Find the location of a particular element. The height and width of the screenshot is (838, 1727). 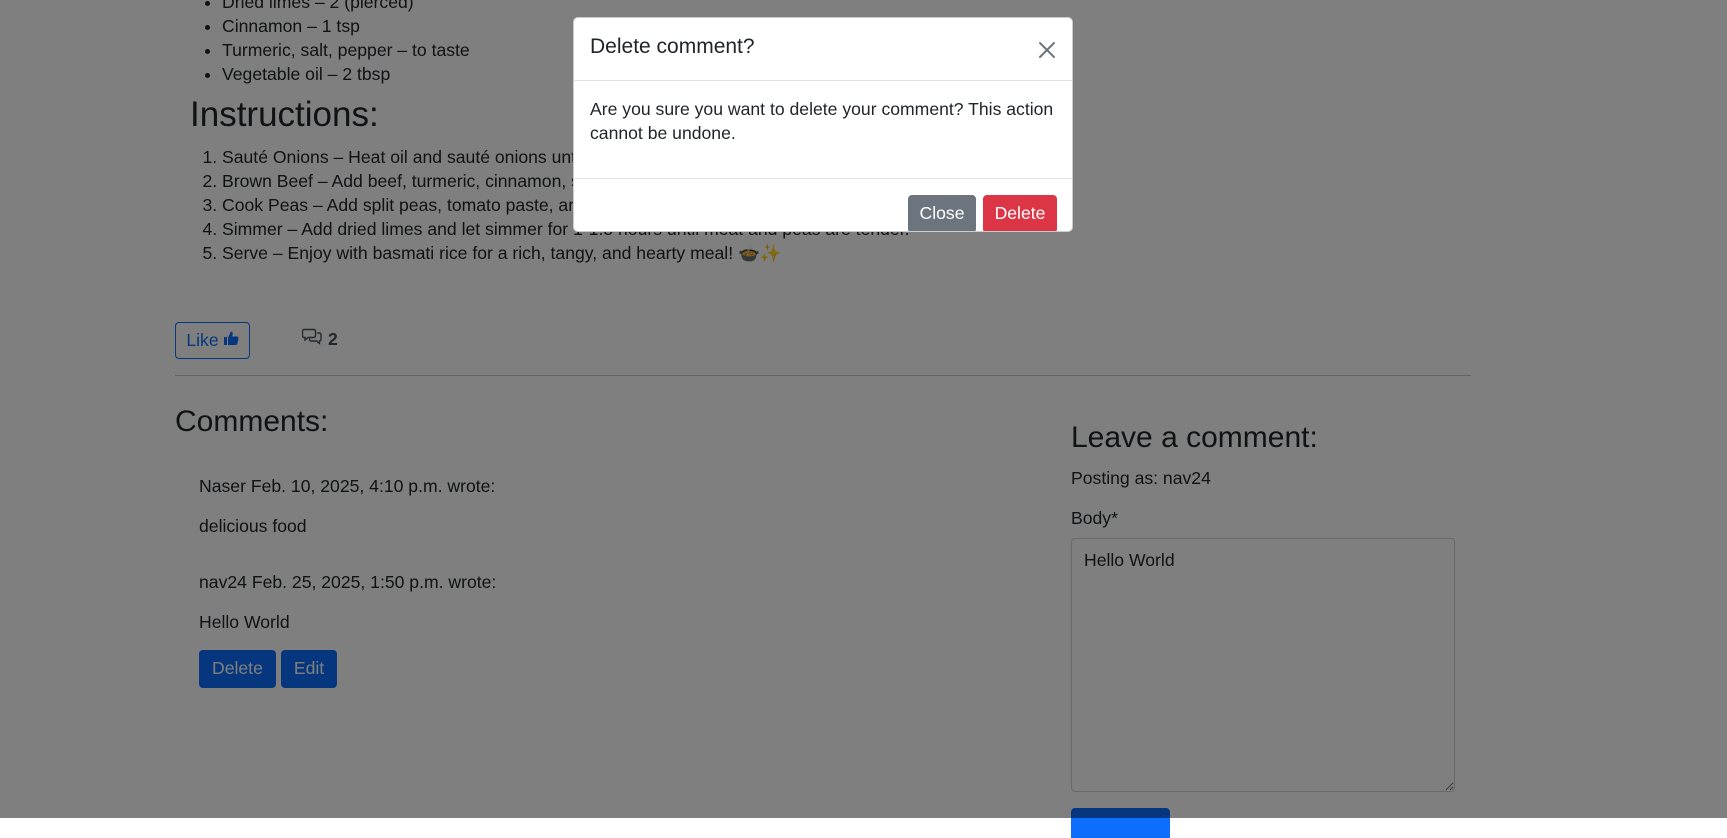

modal-title: Delete comment? is located at coordinates (672, 46).